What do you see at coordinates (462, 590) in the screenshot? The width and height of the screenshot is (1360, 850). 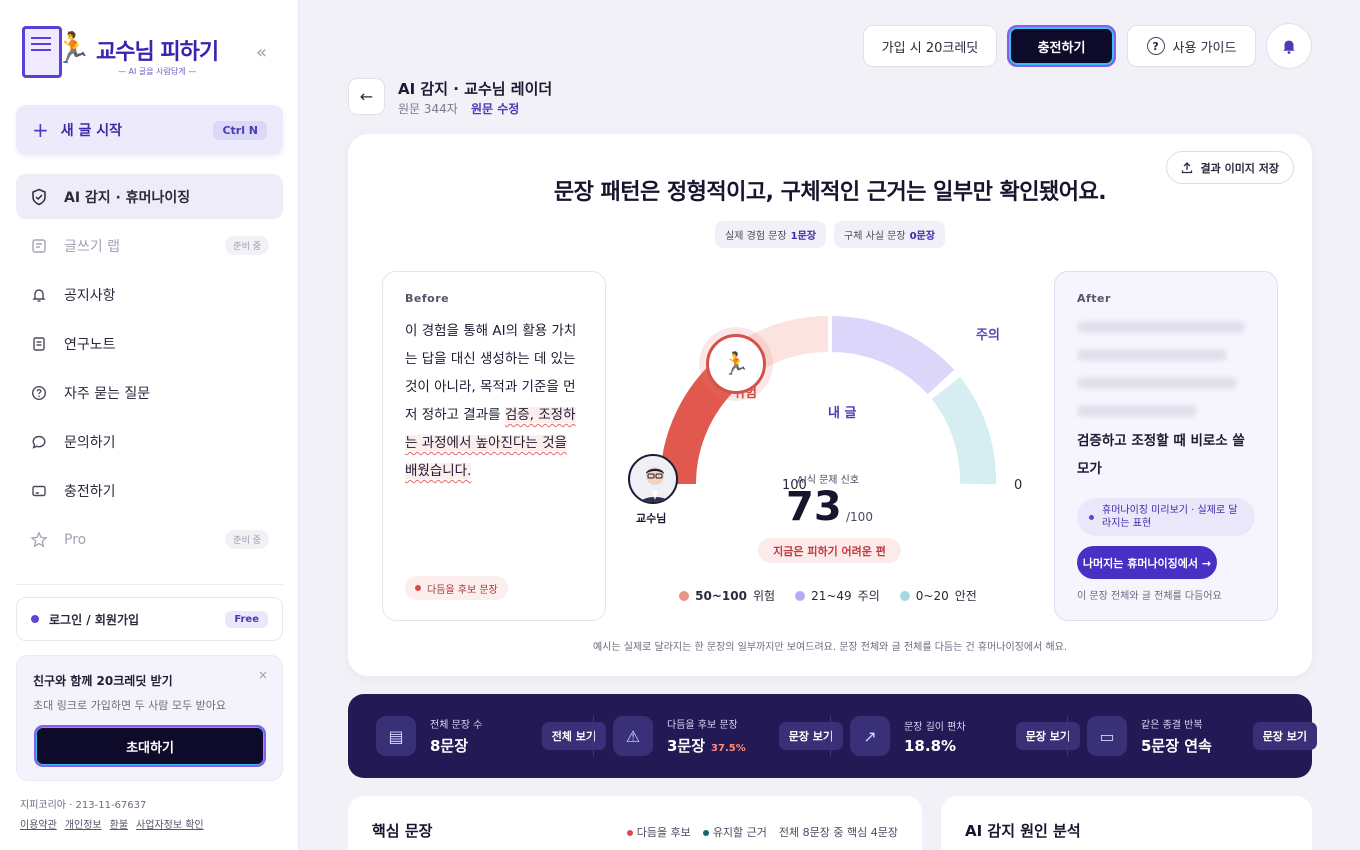 I see `candidate-label: 다듬을 후보 문장` at bounding box center [462, 590].